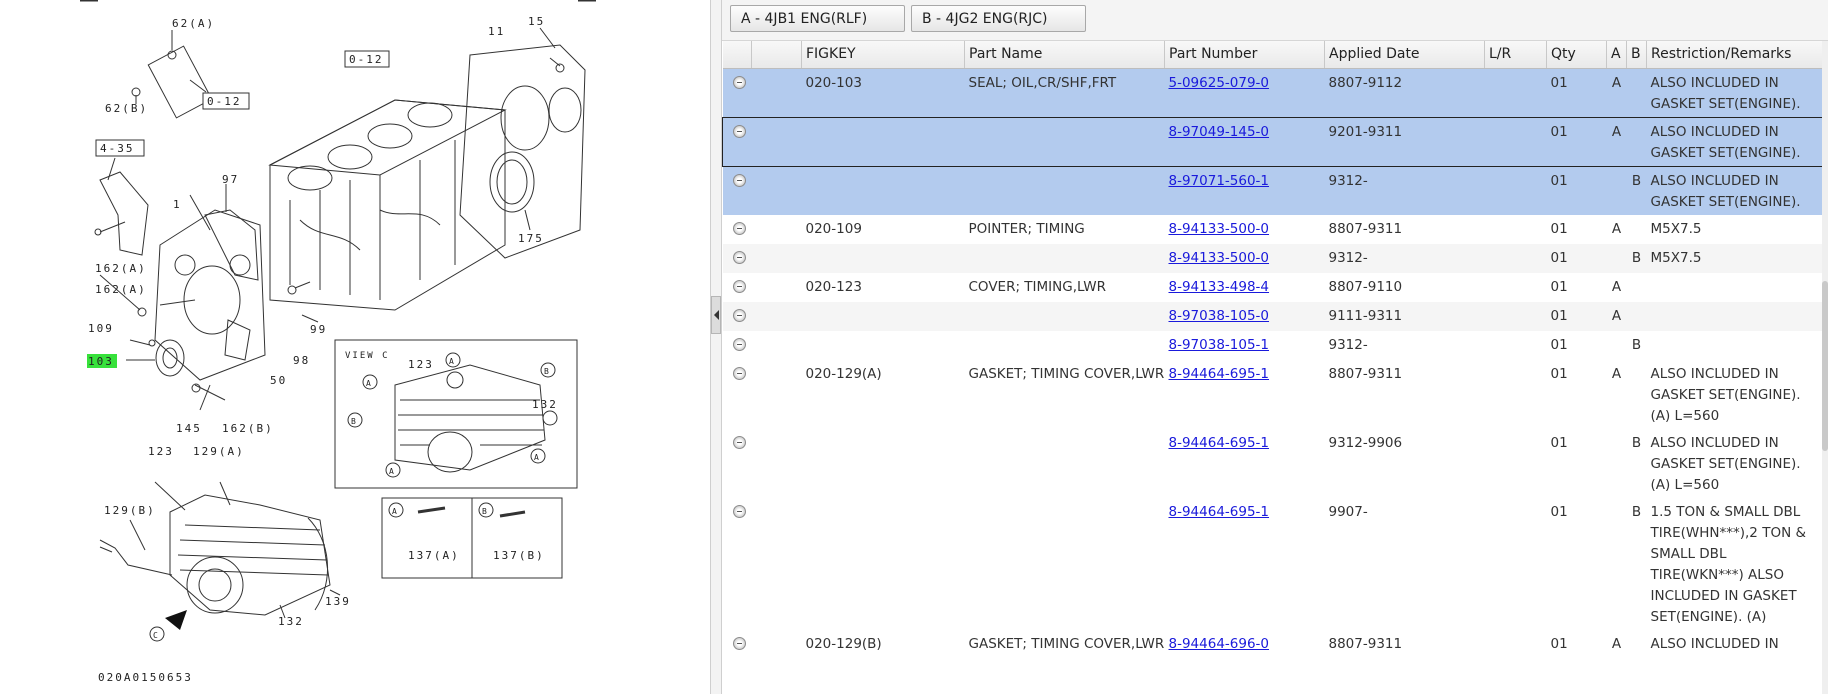 The image size is (1828, 694). What do you see at coordinates (1616, 228) in the screenshot?
I see `engine-a-flag: A` at bounding box center [1616, 228].